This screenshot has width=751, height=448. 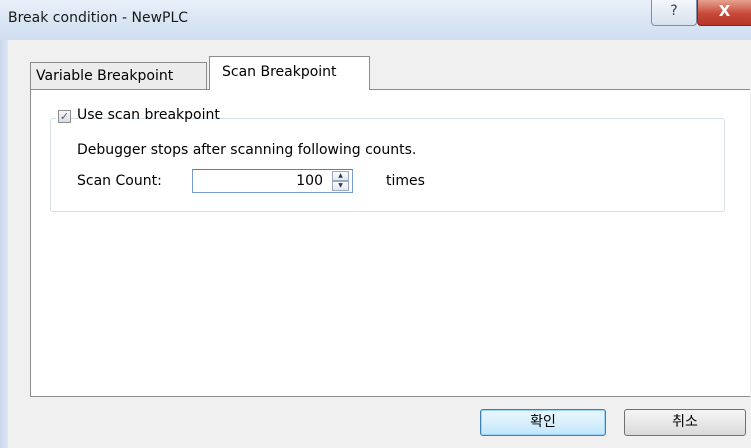 What do you see at coordinates (260, 181) in the screenshot?
I see `scan-count-input: 100` at bounding box center [260, 181].